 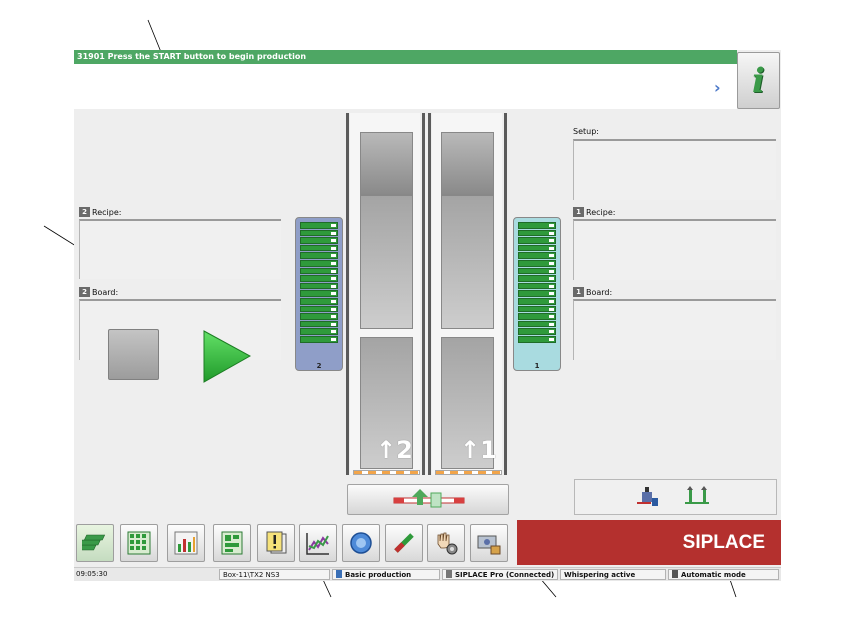 What do you see at coordinates (394, 450) in the screenshot?
I see `lane-2-number: ↑2` at bounding box center [394, 450].